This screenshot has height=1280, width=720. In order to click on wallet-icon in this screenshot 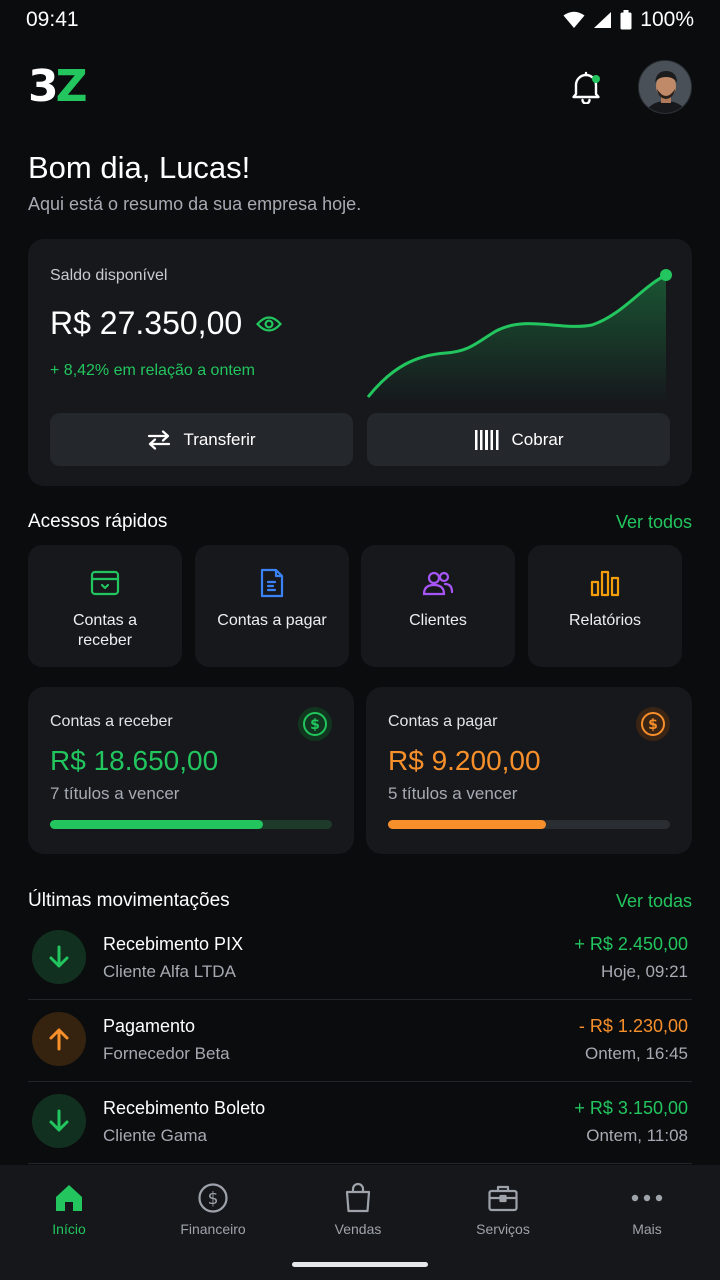, I will do `click(105, 583)`.